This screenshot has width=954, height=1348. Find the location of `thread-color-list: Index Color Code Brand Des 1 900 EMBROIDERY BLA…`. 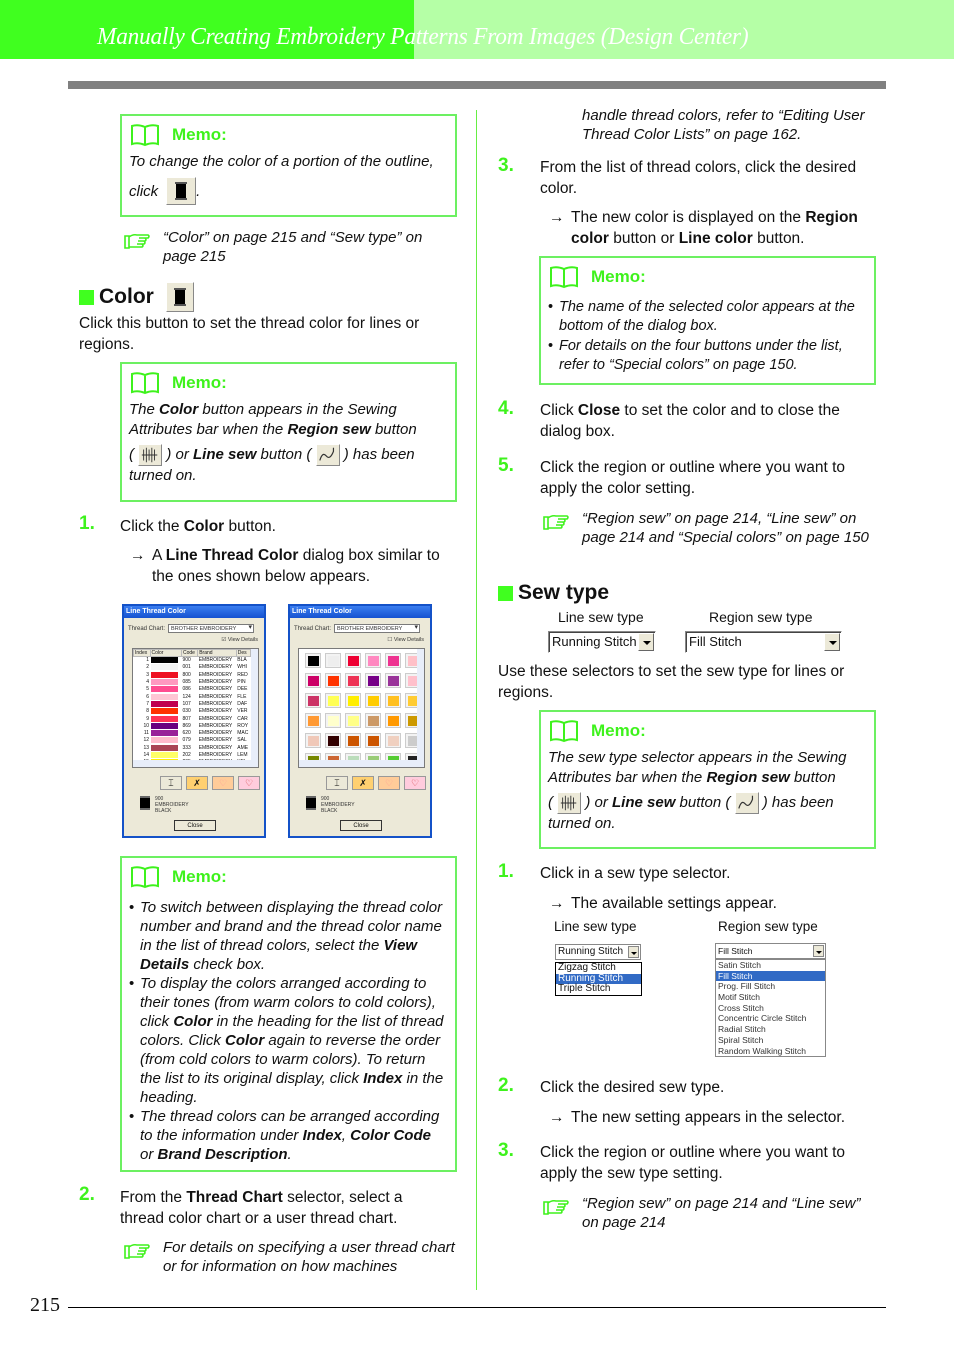

thread-color-list: Index Color Code Brand Des 1 900 EMBROIDERY BLA… is located at coordinates (195, 708).